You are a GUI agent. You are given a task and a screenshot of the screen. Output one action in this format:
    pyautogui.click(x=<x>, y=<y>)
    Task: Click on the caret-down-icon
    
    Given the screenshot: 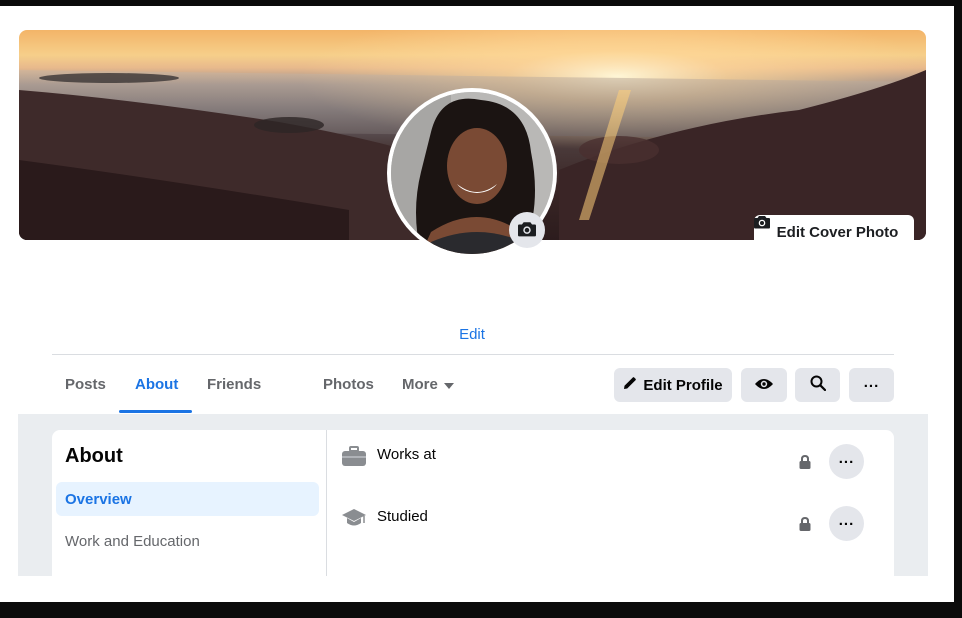 What is the action you would take?
    pyautogui.click(x=448, y=384)
    